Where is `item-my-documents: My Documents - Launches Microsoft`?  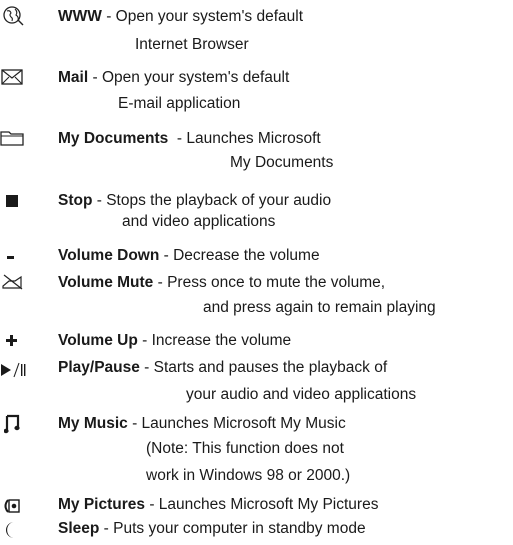 item-my-documents: My Documents - Launches Microsoft is located at coordinates (189, 138).